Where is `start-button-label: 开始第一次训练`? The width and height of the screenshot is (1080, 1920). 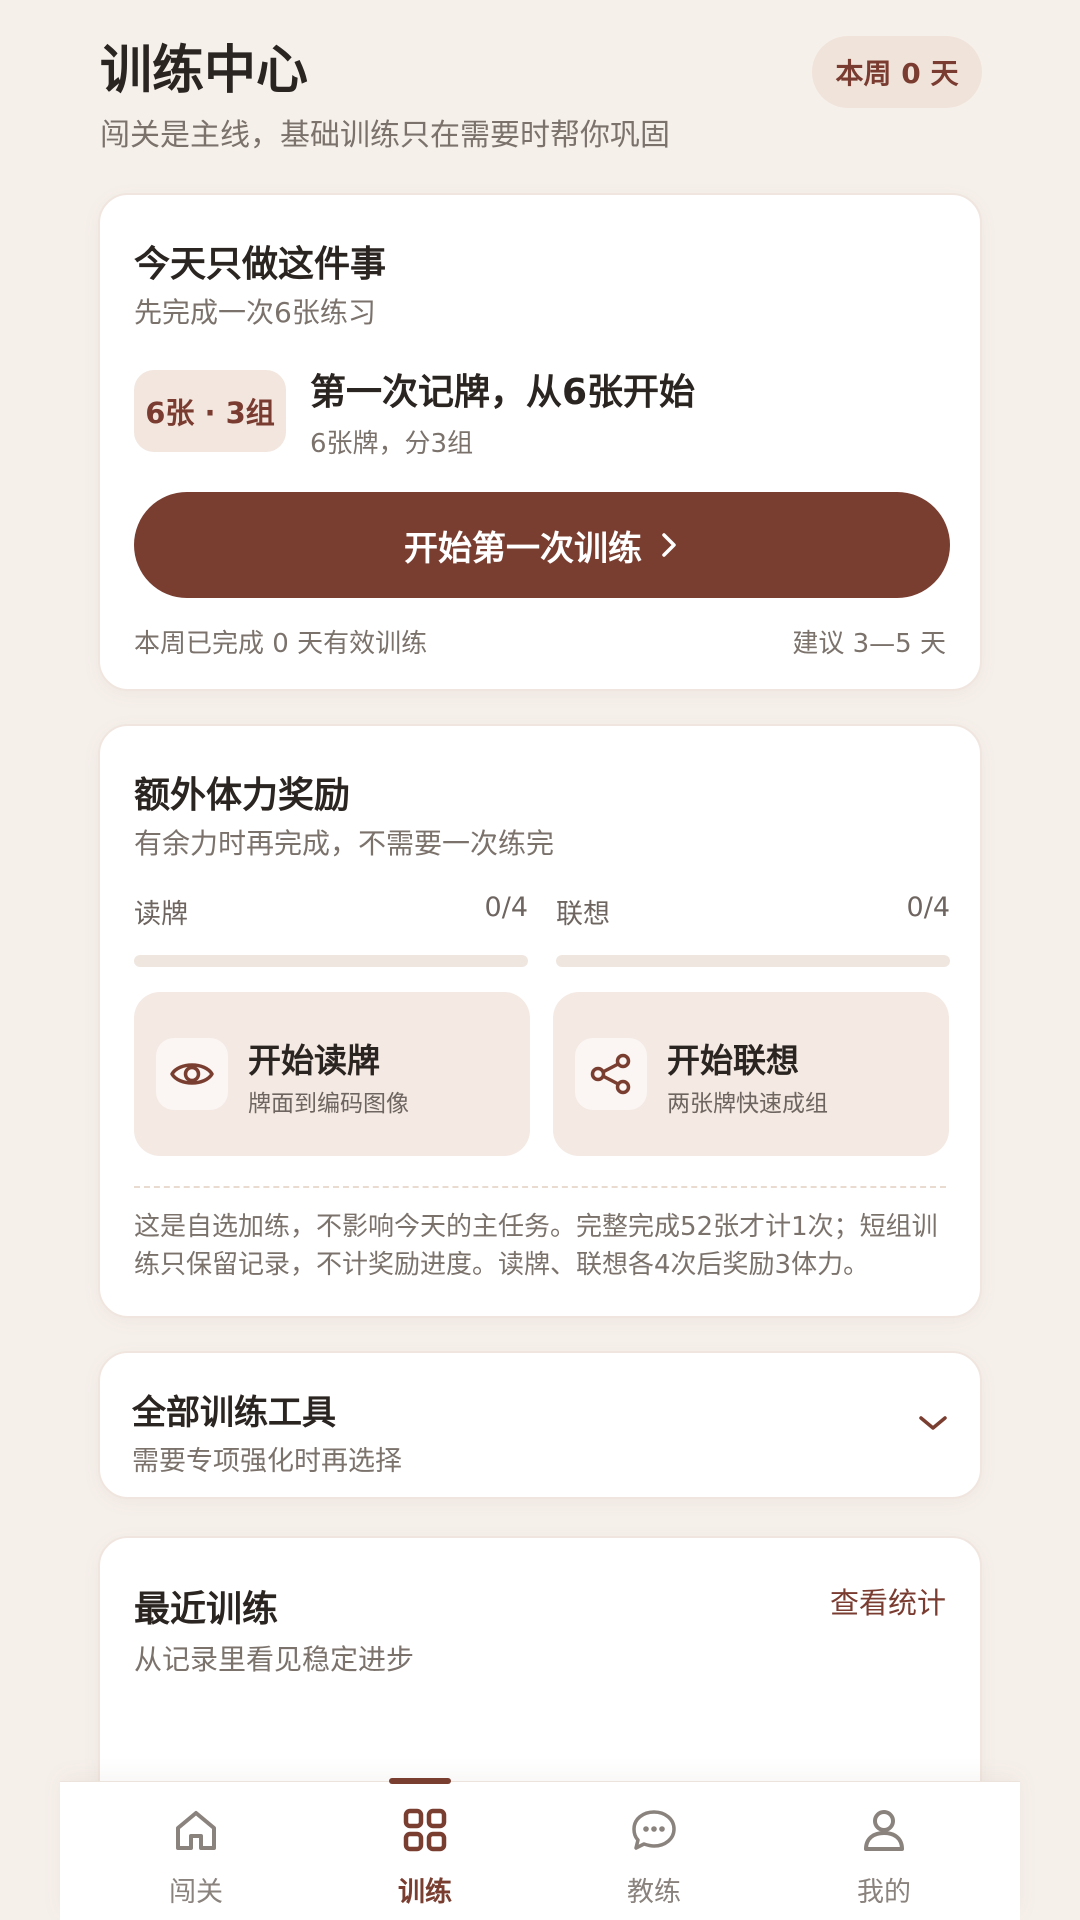
start-button-label: 开始第一次训练 is located at coordinates (523, 548).